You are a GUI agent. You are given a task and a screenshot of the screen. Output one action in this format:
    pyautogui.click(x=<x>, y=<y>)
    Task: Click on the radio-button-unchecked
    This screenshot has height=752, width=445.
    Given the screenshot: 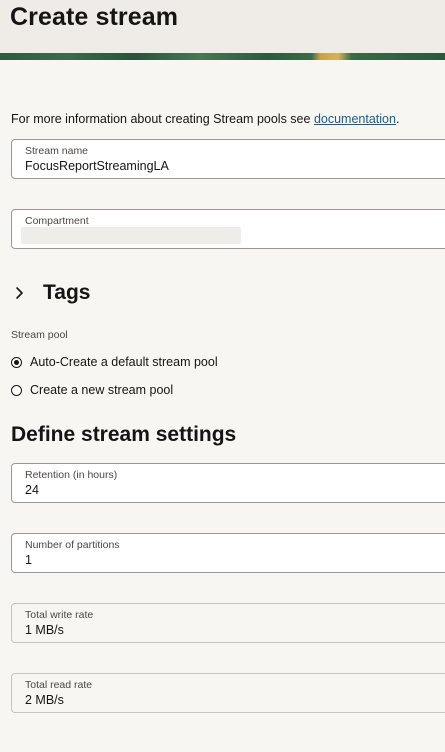 What is the action you would take?
    pyautogui.click(x=16, y=390)
    